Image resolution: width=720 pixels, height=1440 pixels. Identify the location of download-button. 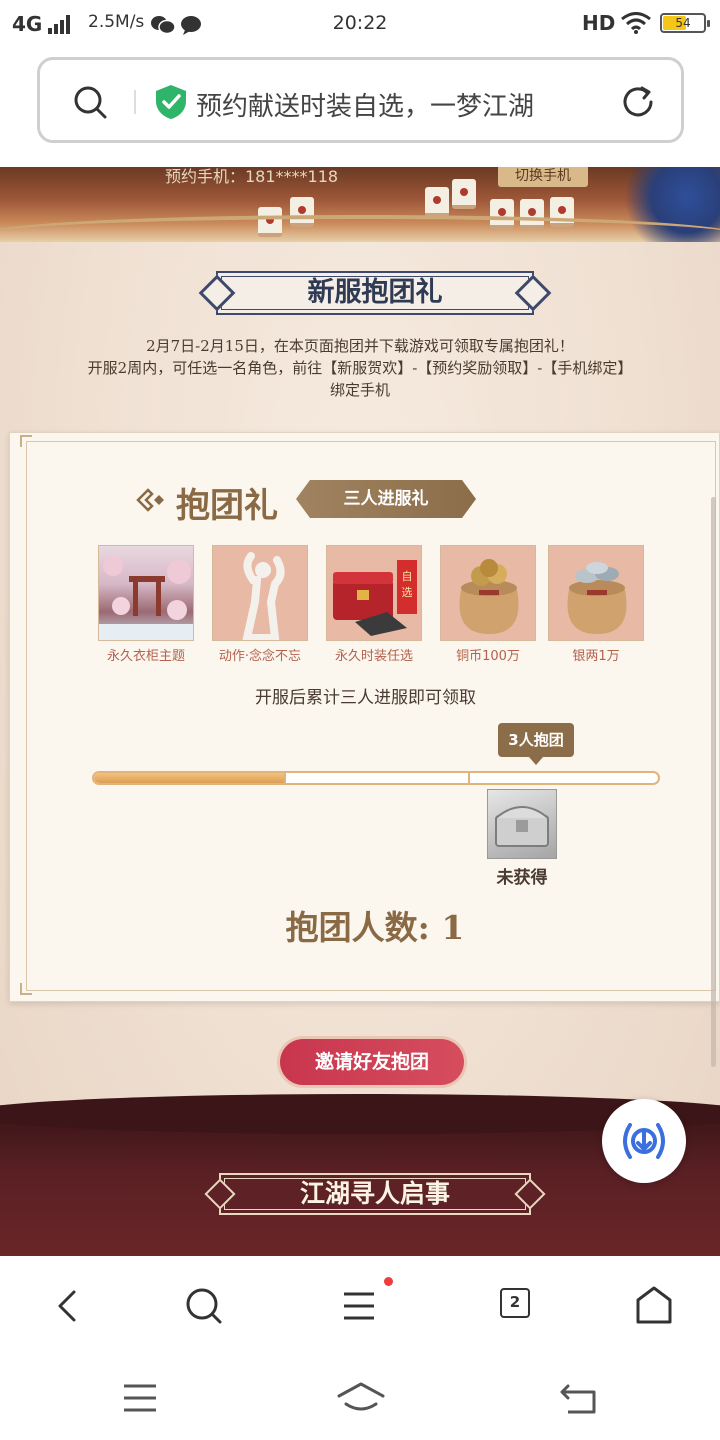
(644, 1141).